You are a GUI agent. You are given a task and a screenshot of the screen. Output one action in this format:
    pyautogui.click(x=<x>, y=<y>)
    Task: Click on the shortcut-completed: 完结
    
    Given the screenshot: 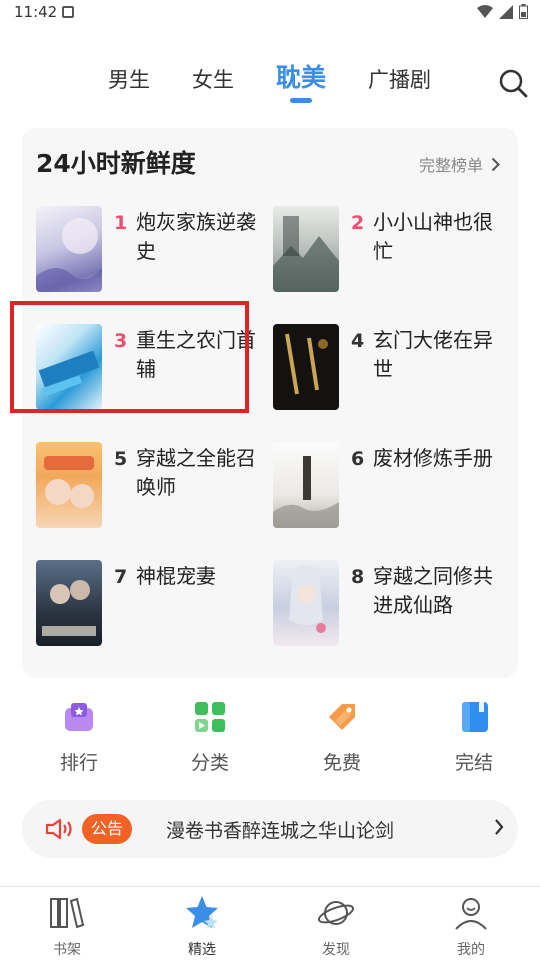 What is the action you would take?
    pyautogui.click(x=474, y=737)
    